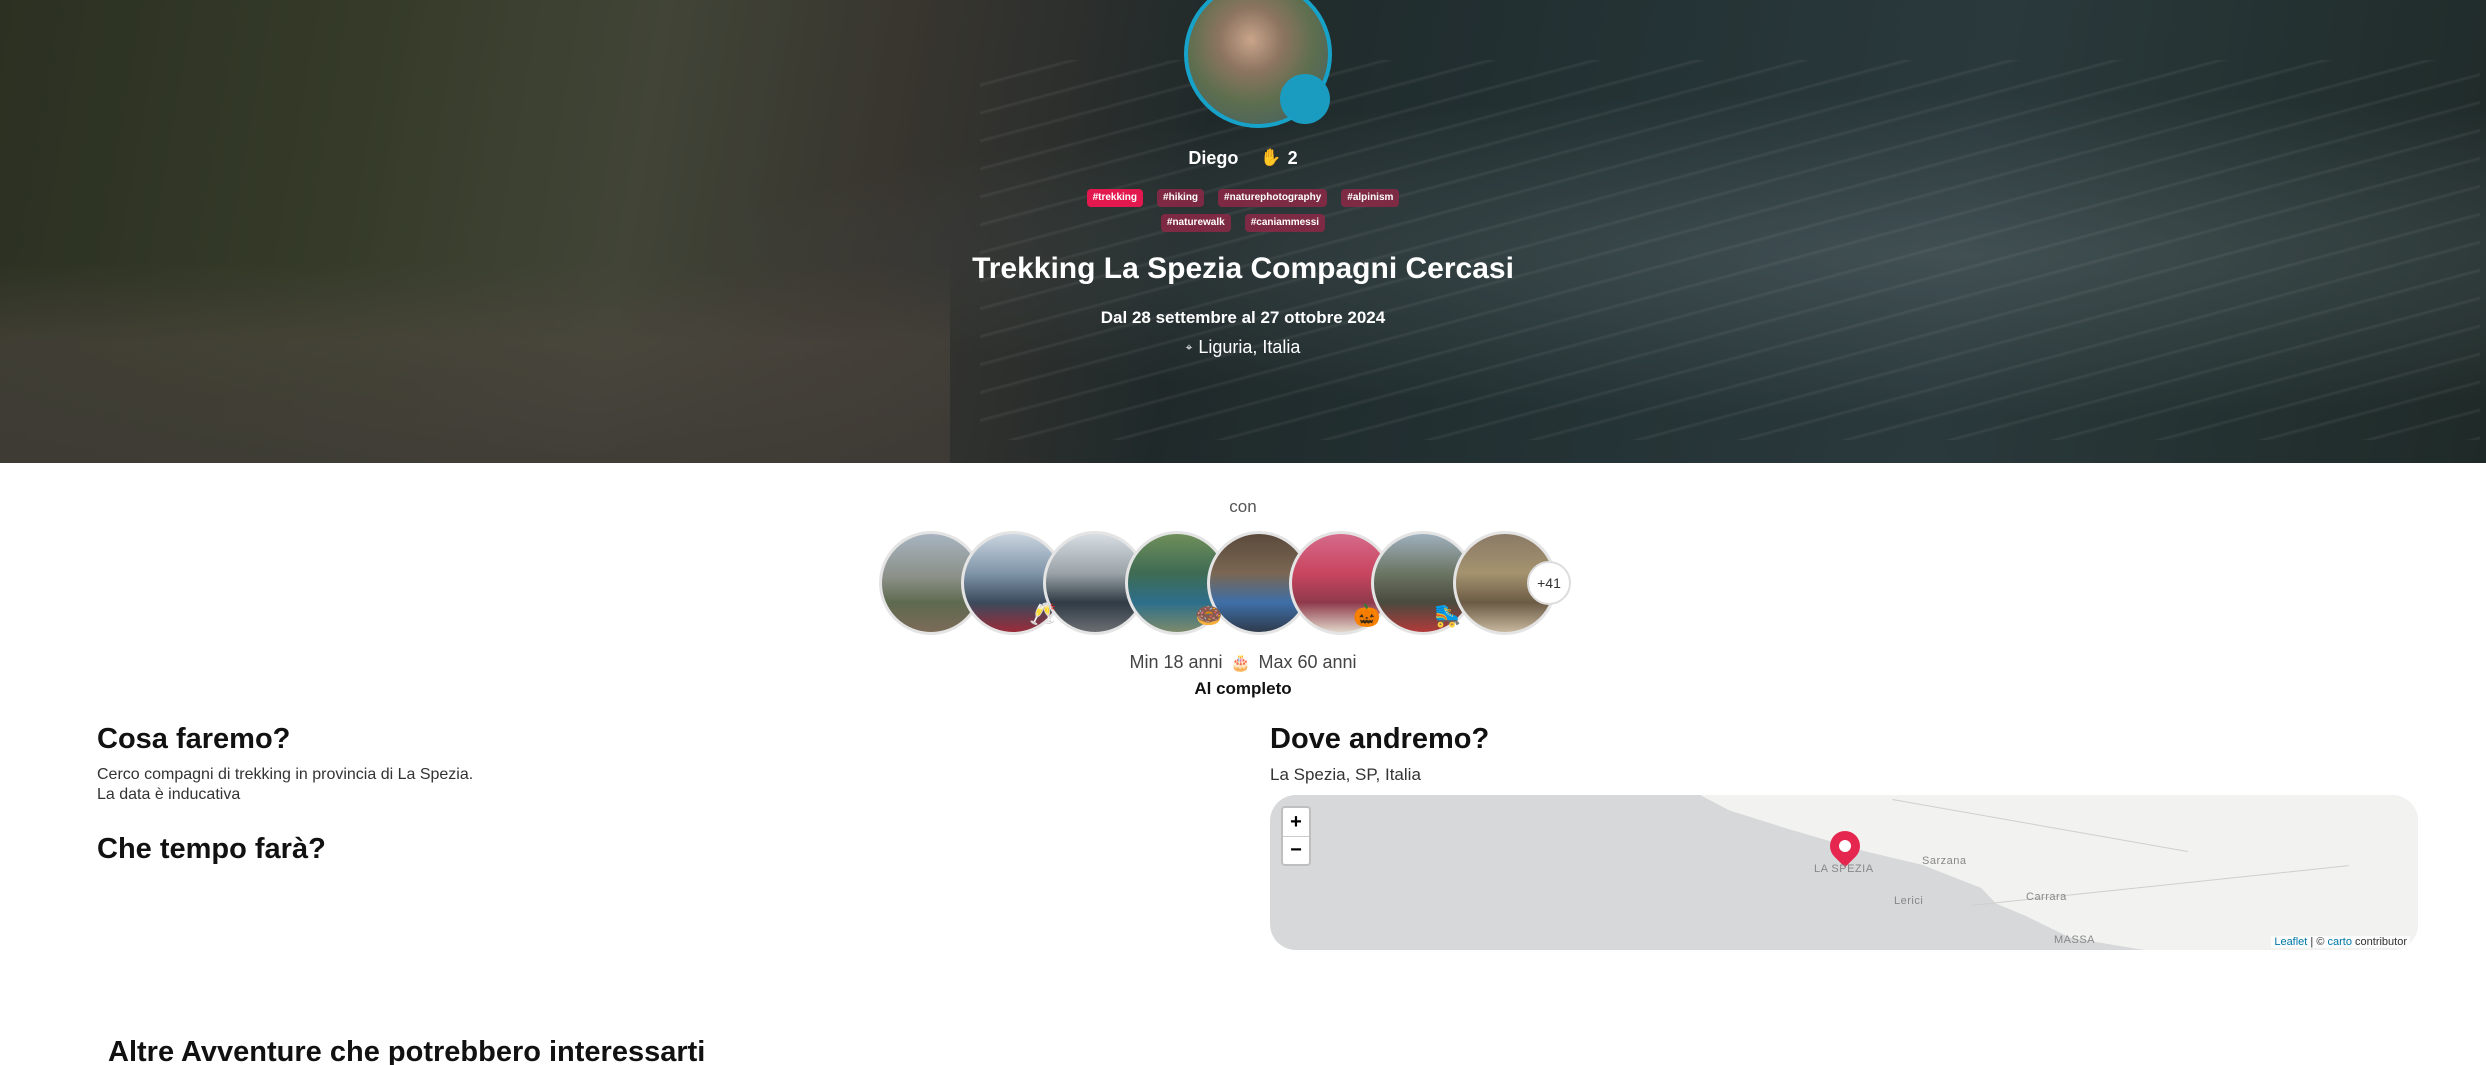  I want to click on host-avatar-badge, so click(1305, 99).